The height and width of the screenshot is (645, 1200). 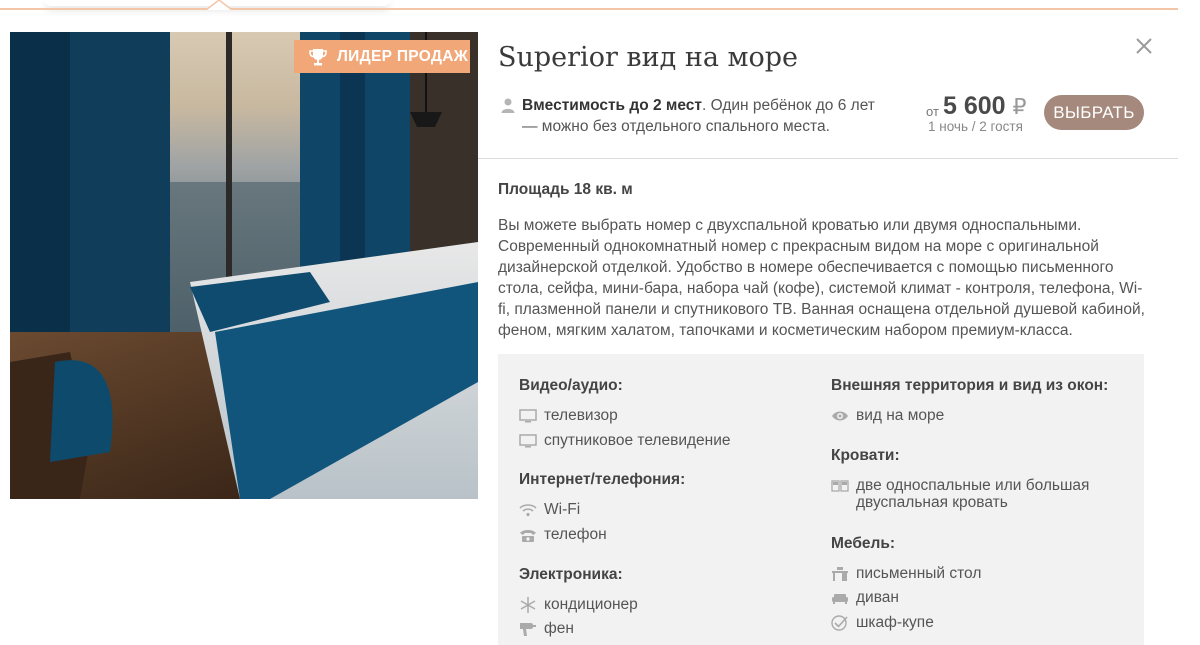 What do you see at coordinates (840, 574) in the screenshot?
I see `desk-icon` at bounding box center [840, 574].